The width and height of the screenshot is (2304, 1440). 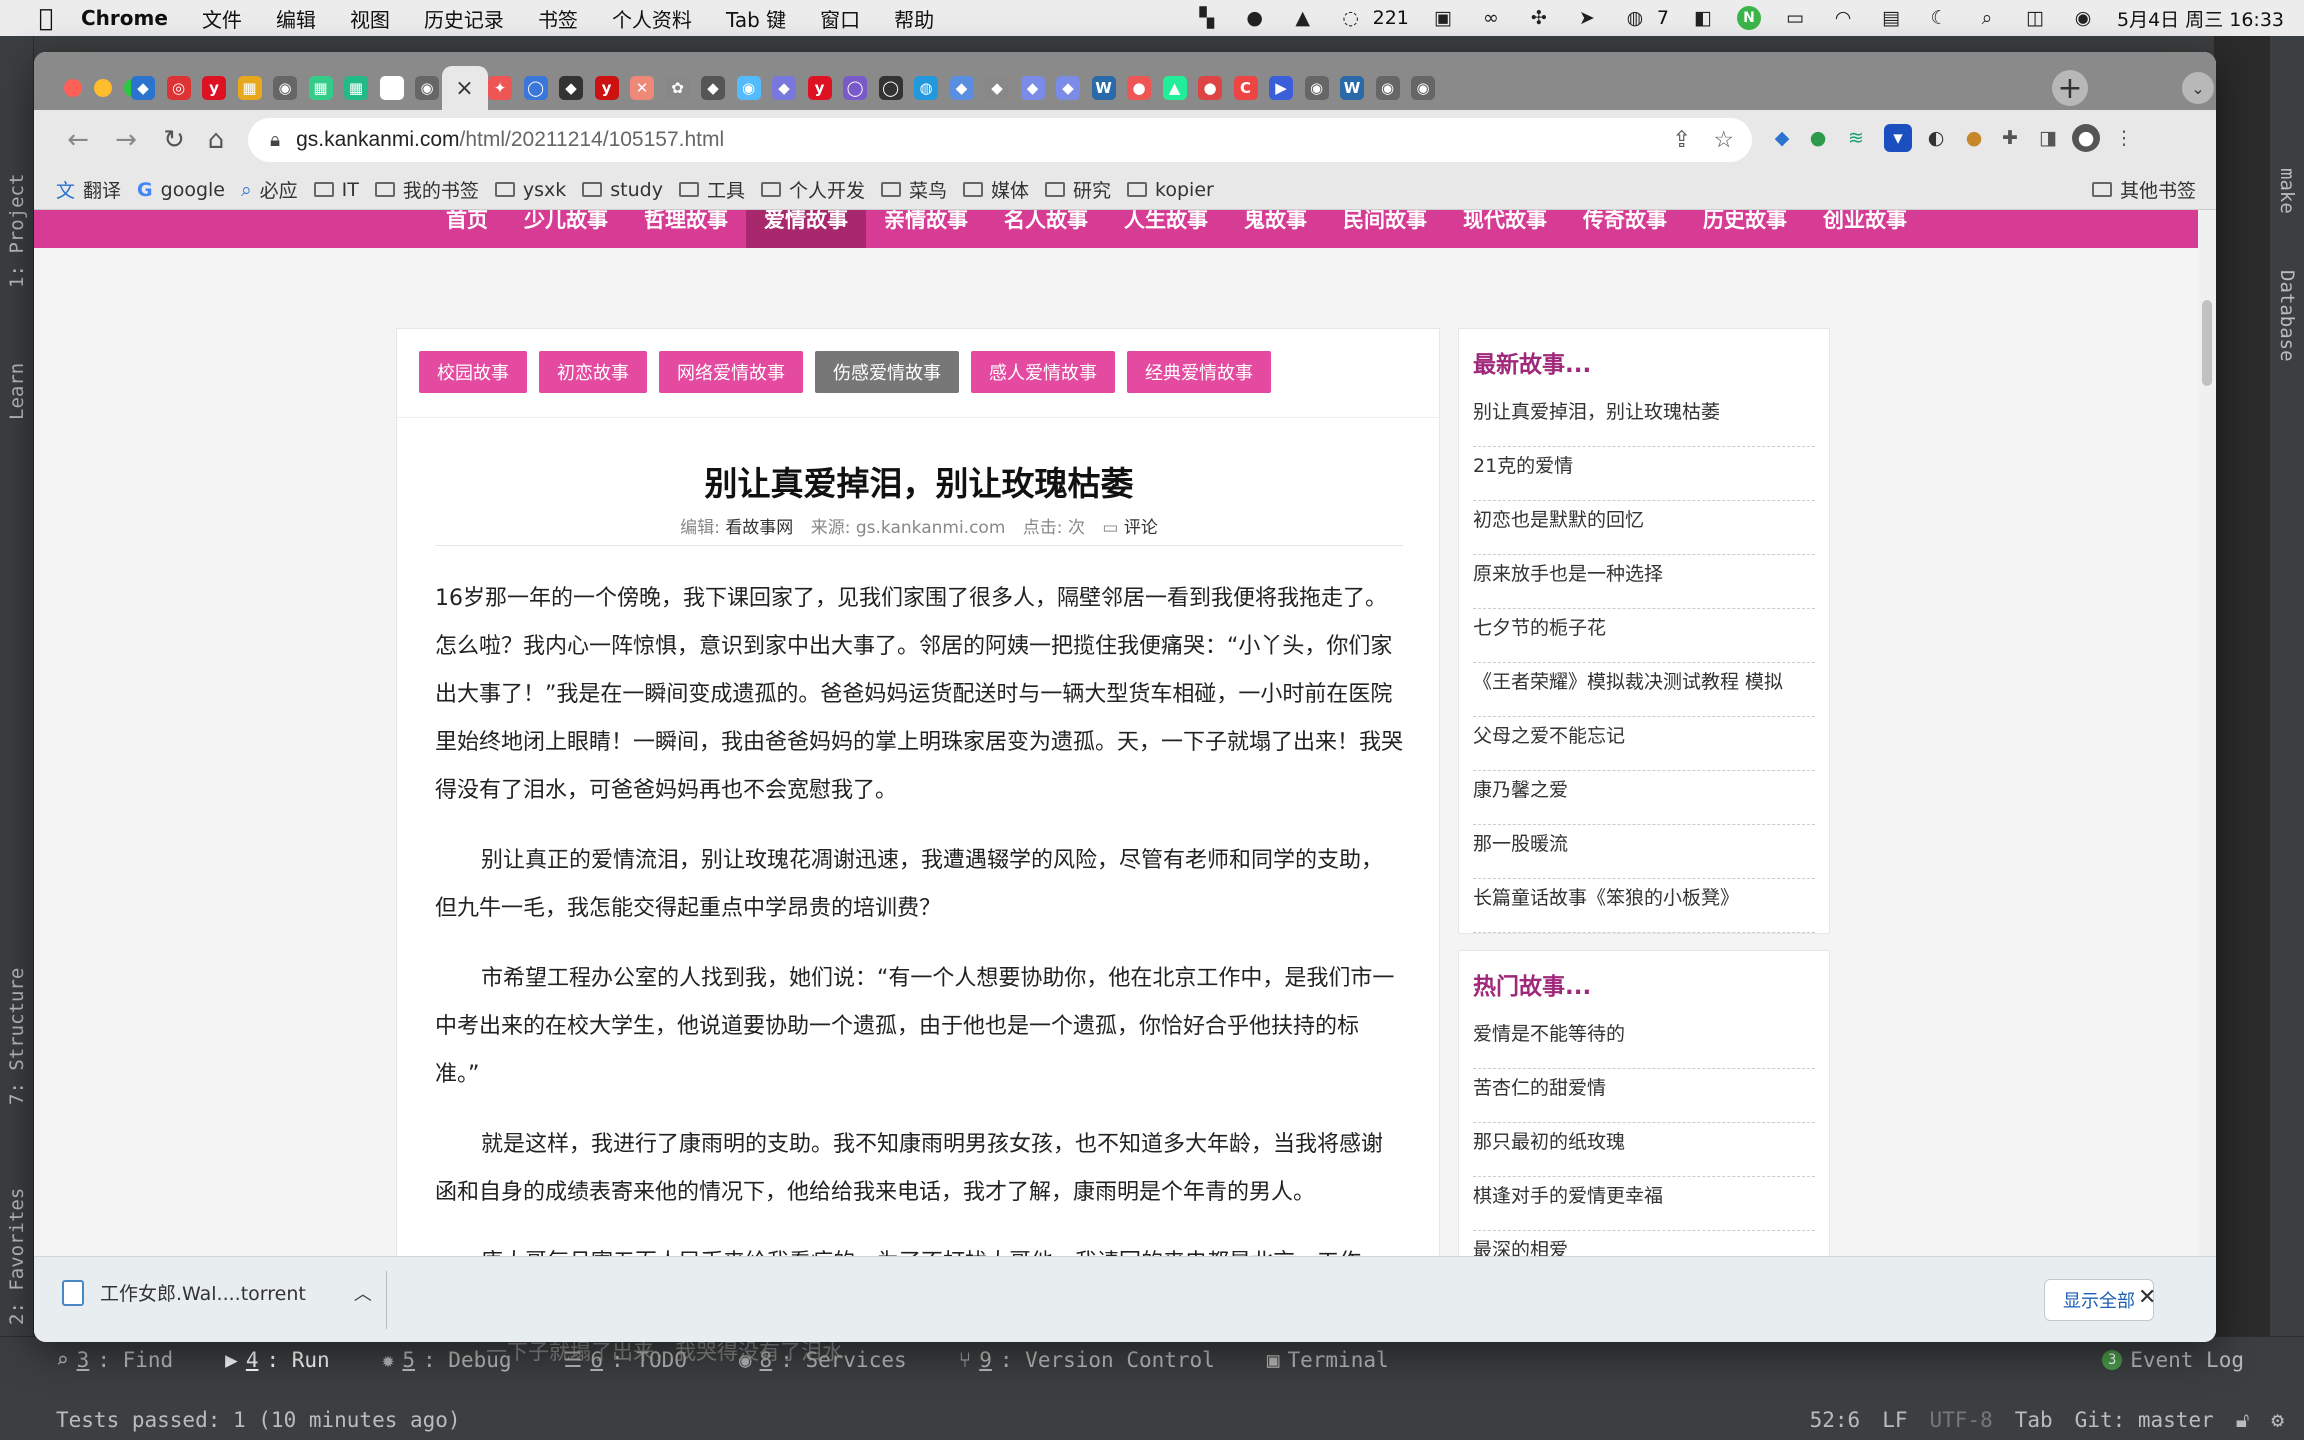 I want to click on menu-profiles: 个人资料, so click(x=652, y=18).